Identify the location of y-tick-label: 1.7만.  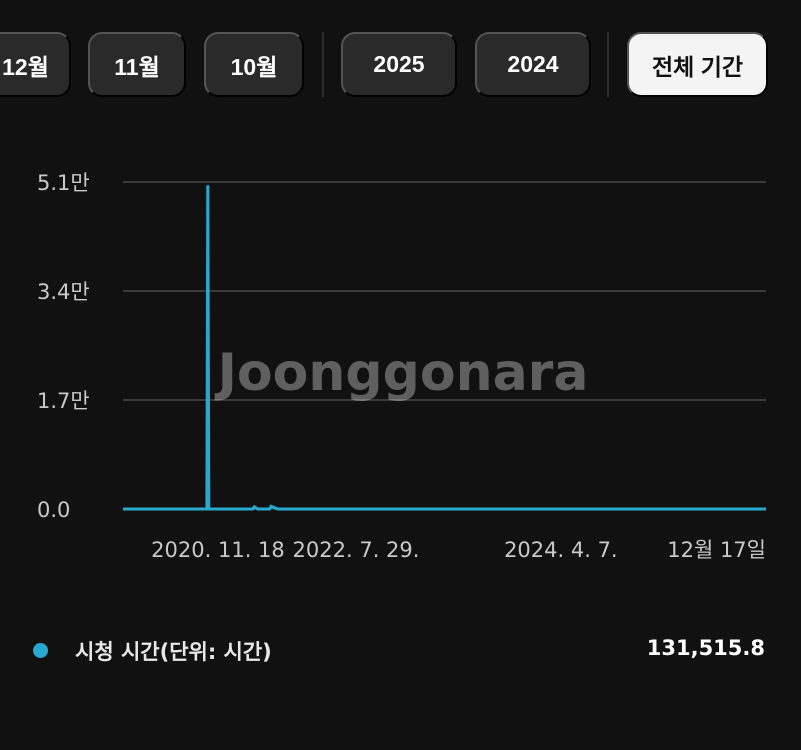
(63, 401).